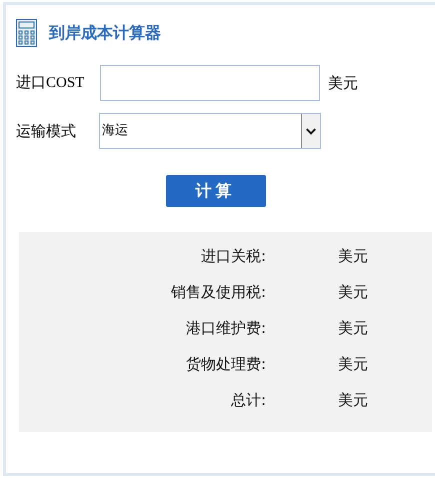 The image size is (435, 478). What do you see at coordinates (216, 191) in the screenshot?
I see `calculate-button: 计算` at bounding box center [216, 191].